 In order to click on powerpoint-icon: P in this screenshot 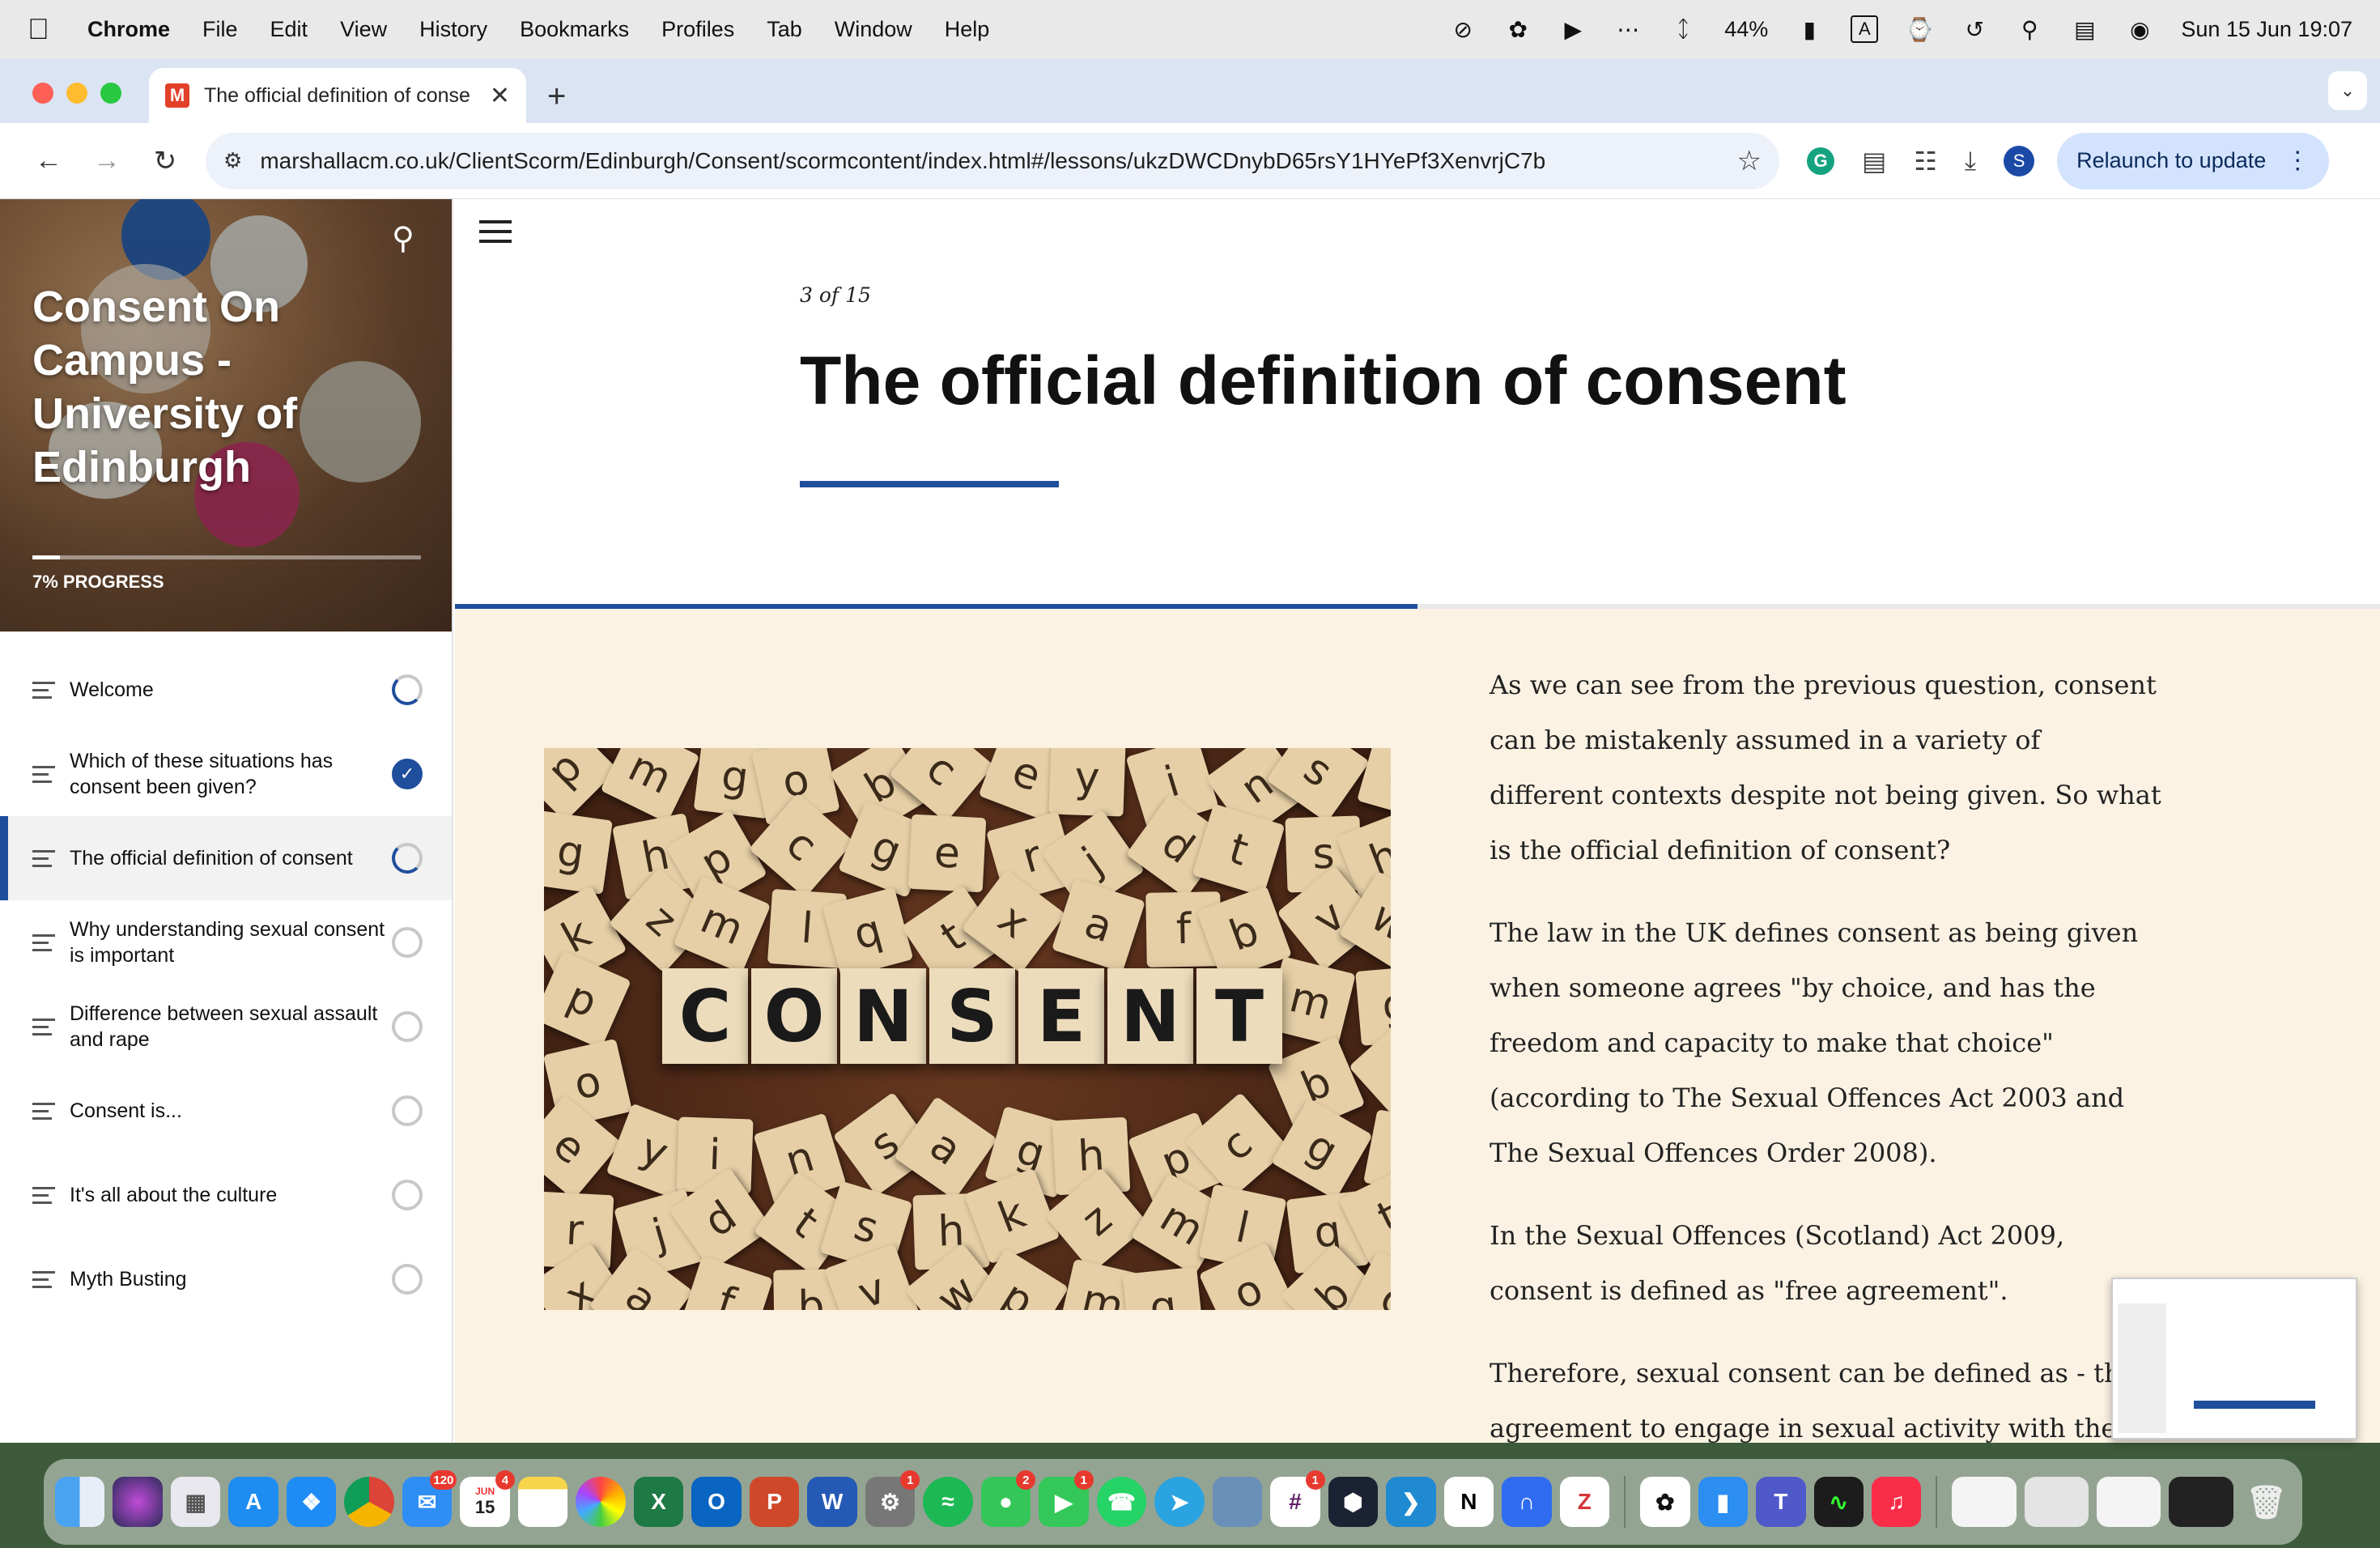, I will do `click(774, 1502)`.